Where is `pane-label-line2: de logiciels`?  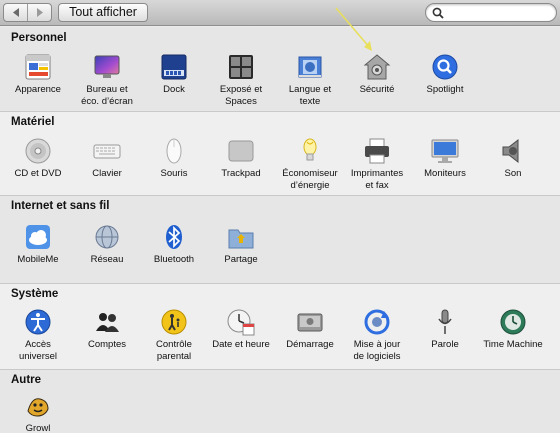
pane-label-line2: de logiciels is located at coordinates (377, 356).